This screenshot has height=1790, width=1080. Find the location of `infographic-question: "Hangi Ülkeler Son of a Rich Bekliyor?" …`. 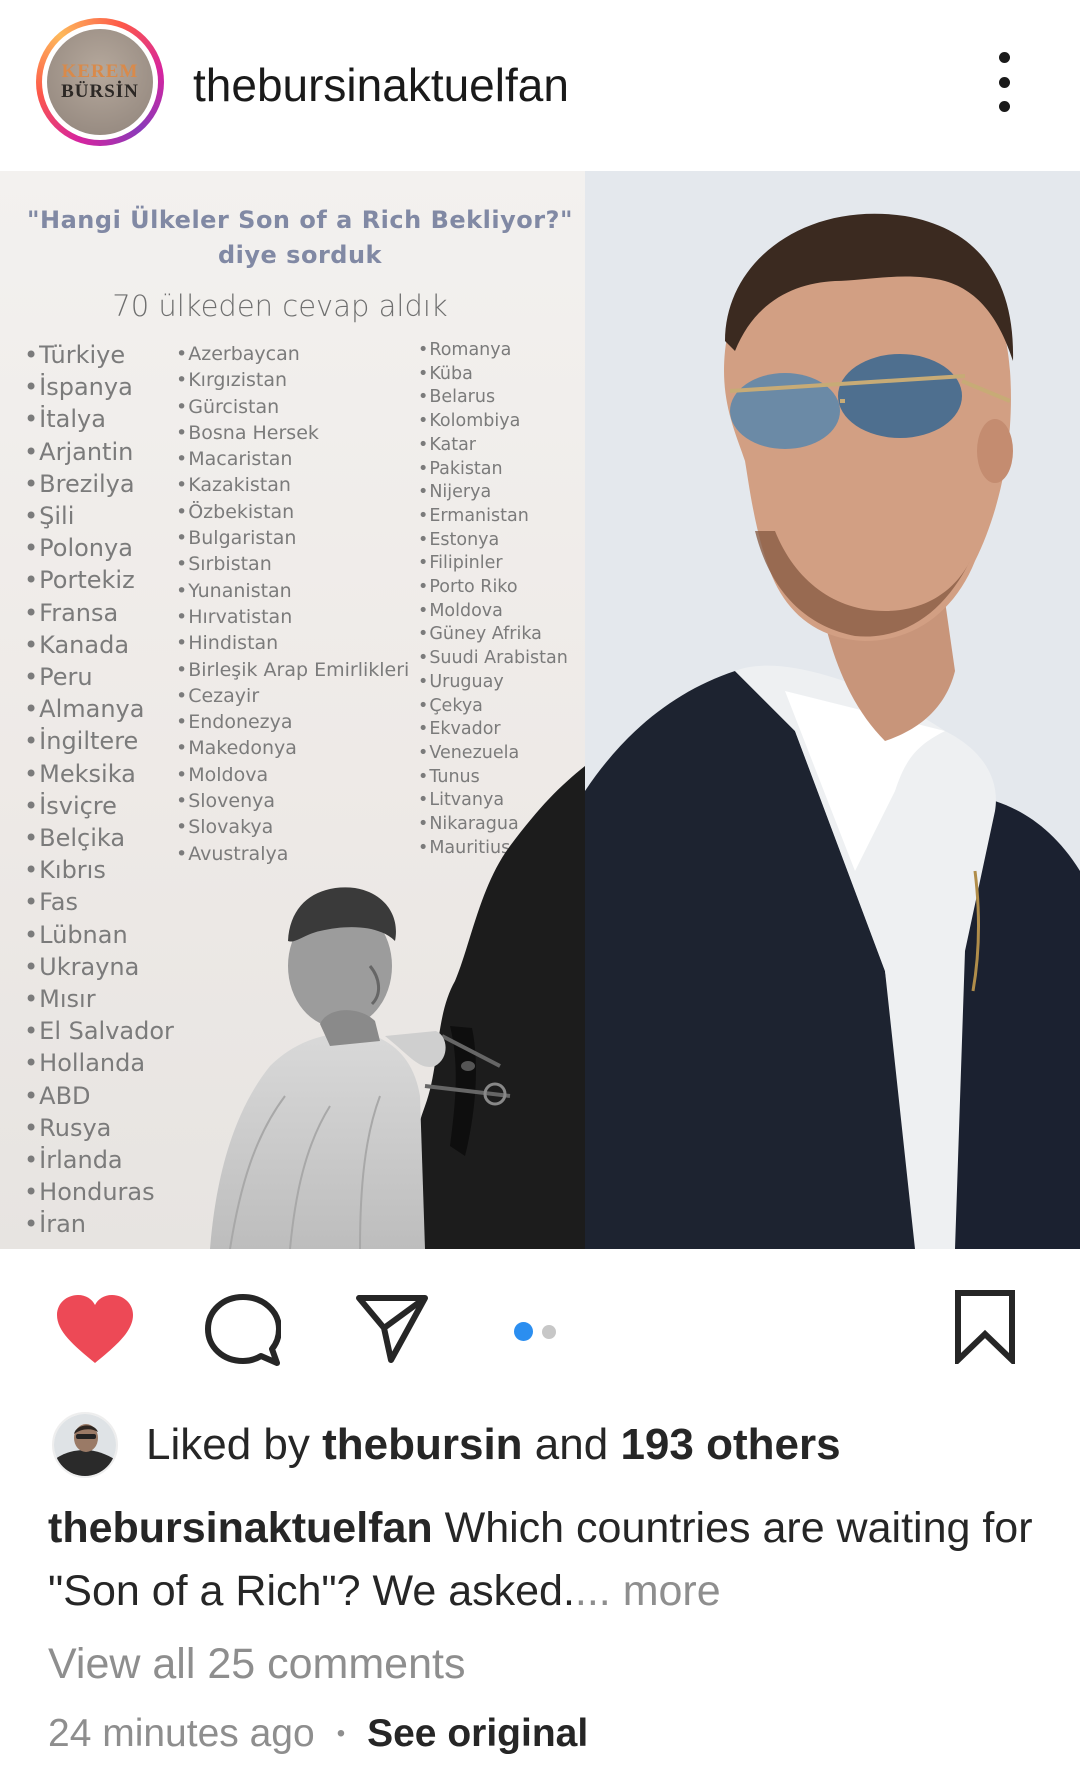

infographic-question: "Hangi Ülkeler Son of a Rich Bekliyor?" … is located at coordinates (300, 237).